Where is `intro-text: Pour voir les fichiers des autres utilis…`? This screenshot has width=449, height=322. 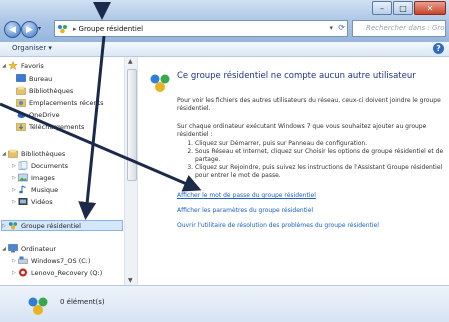
intro-text: Pour voir les fichiers des autres utilis… is located at coordinates (309, 104).